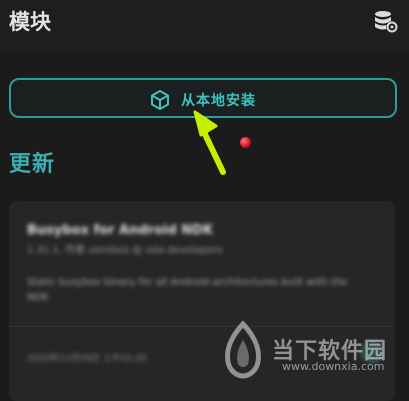 The height and width of the screenshot is (401, 409). Describe the element at coordinates (87, 359) in the screenshot. I see `module-date: 2020年11月09日 上午02:26` at that location.